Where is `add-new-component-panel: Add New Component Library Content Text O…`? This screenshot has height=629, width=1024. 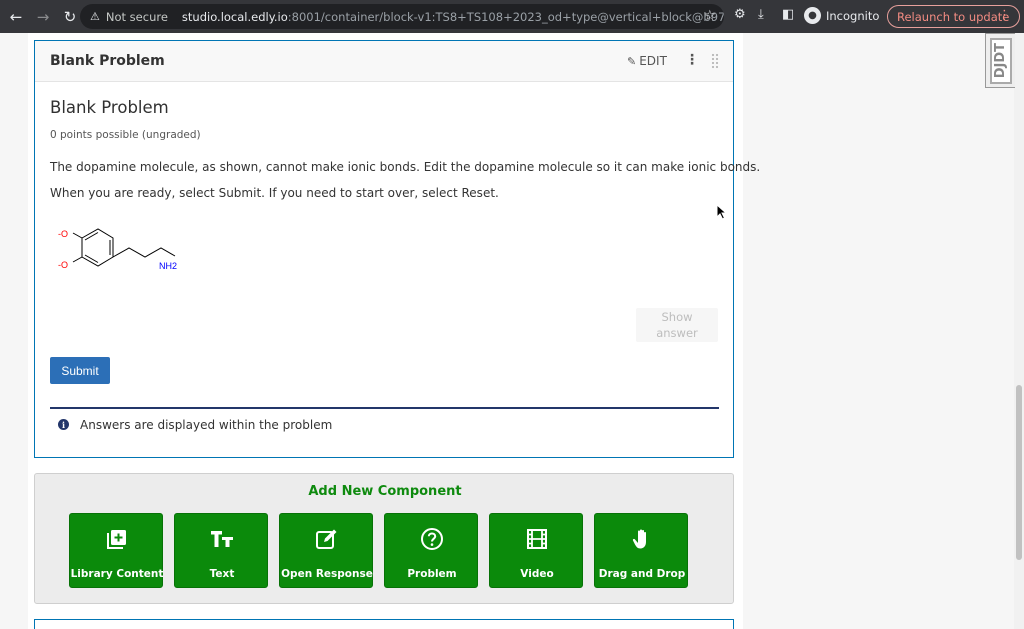 add-new-component-panel: Add New Component Library Content Text O… is located at coordinates (384, 538).